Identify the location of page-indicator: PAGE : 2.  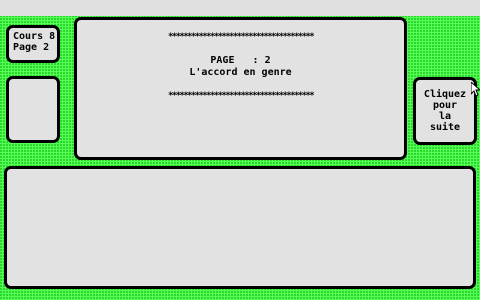
(240, 60).